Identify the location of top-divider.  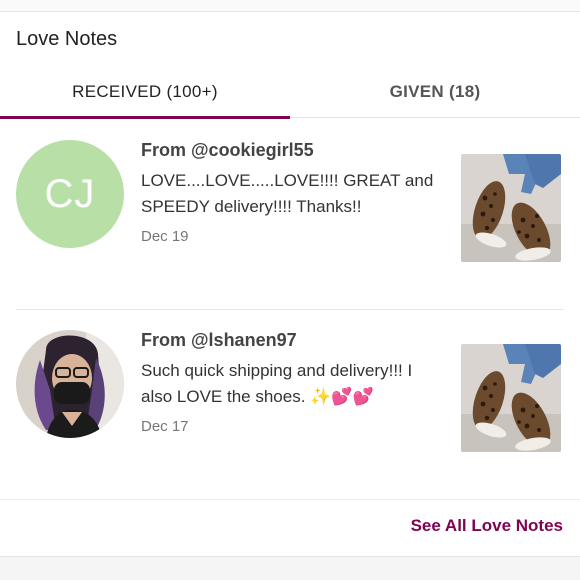
(290, 6).